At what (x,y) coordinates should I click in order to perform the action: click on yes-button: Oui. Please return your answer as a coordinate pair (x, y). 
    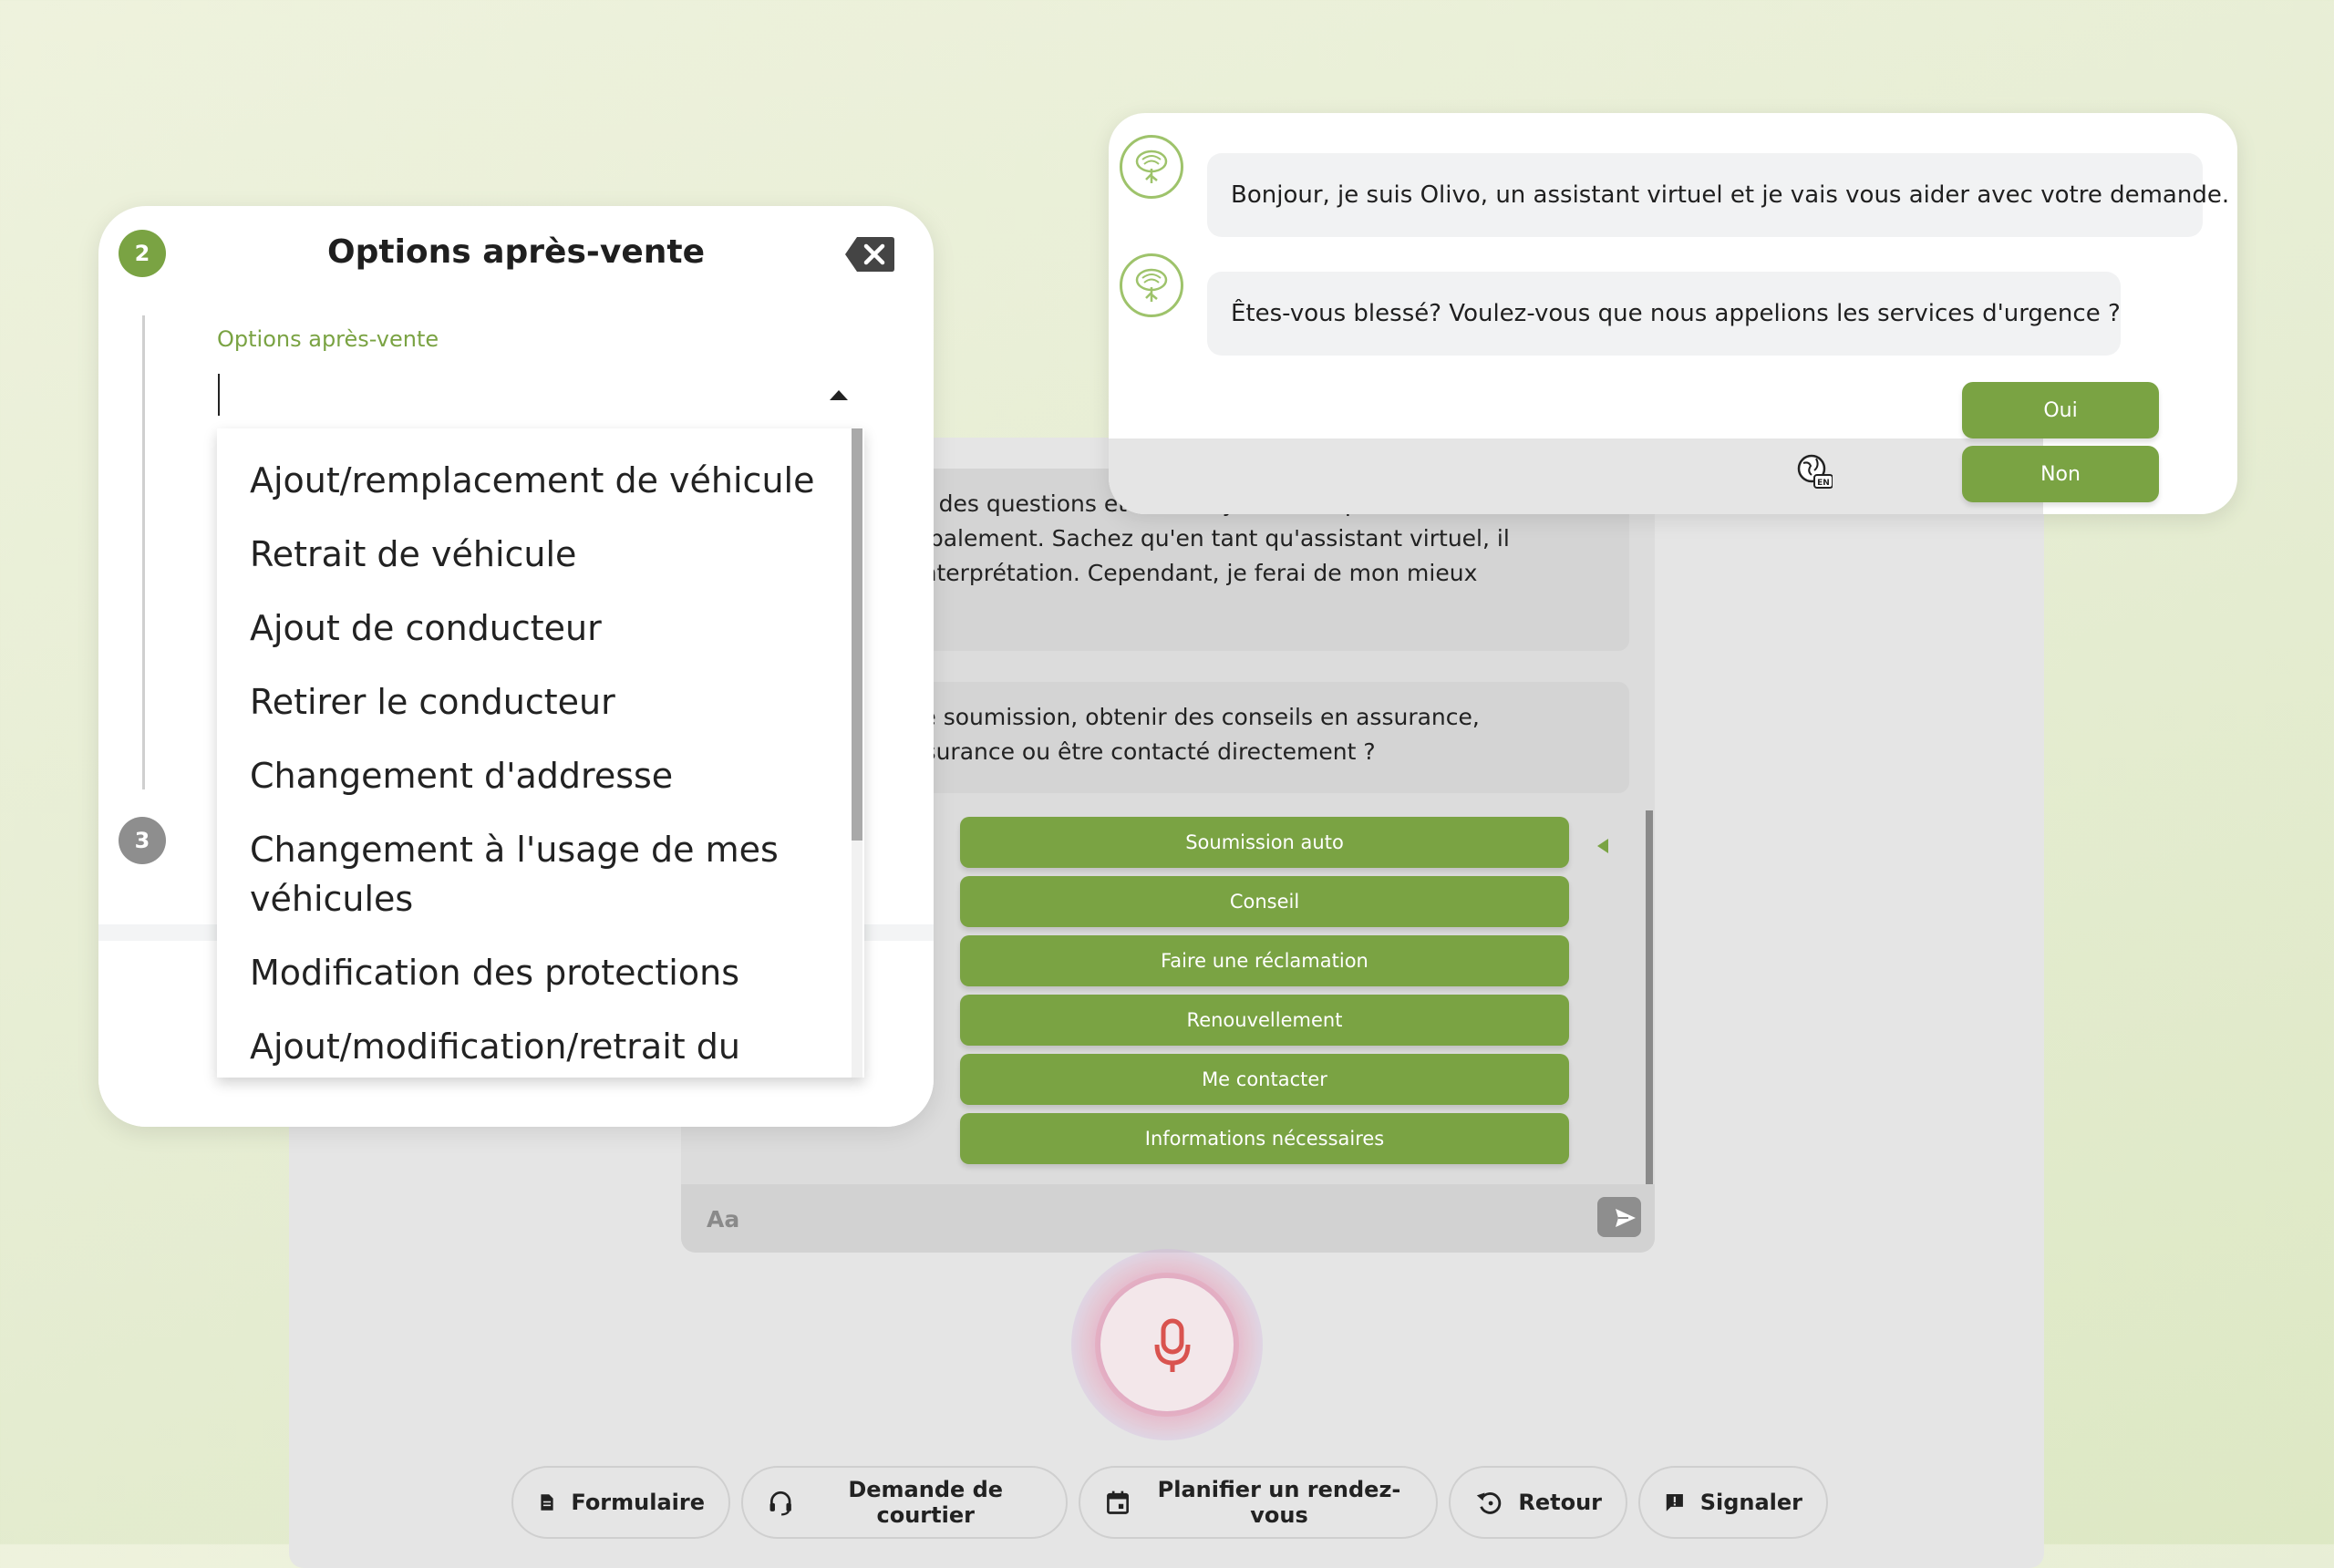
    Looking at the image, I should click on (2060, 410).